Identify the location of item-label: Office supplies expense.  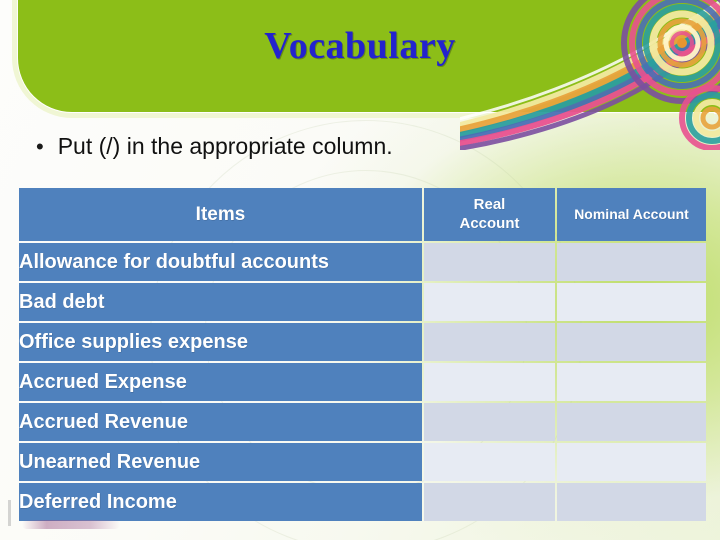
(220, 342).